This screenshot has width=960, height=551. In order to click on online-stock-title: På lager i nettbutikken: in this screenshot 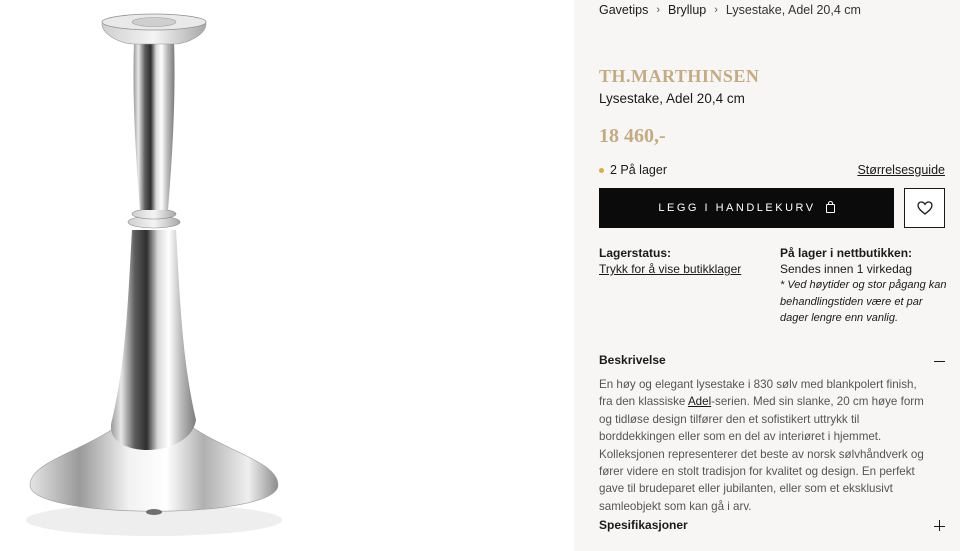, I will do `click(846, 253)`.